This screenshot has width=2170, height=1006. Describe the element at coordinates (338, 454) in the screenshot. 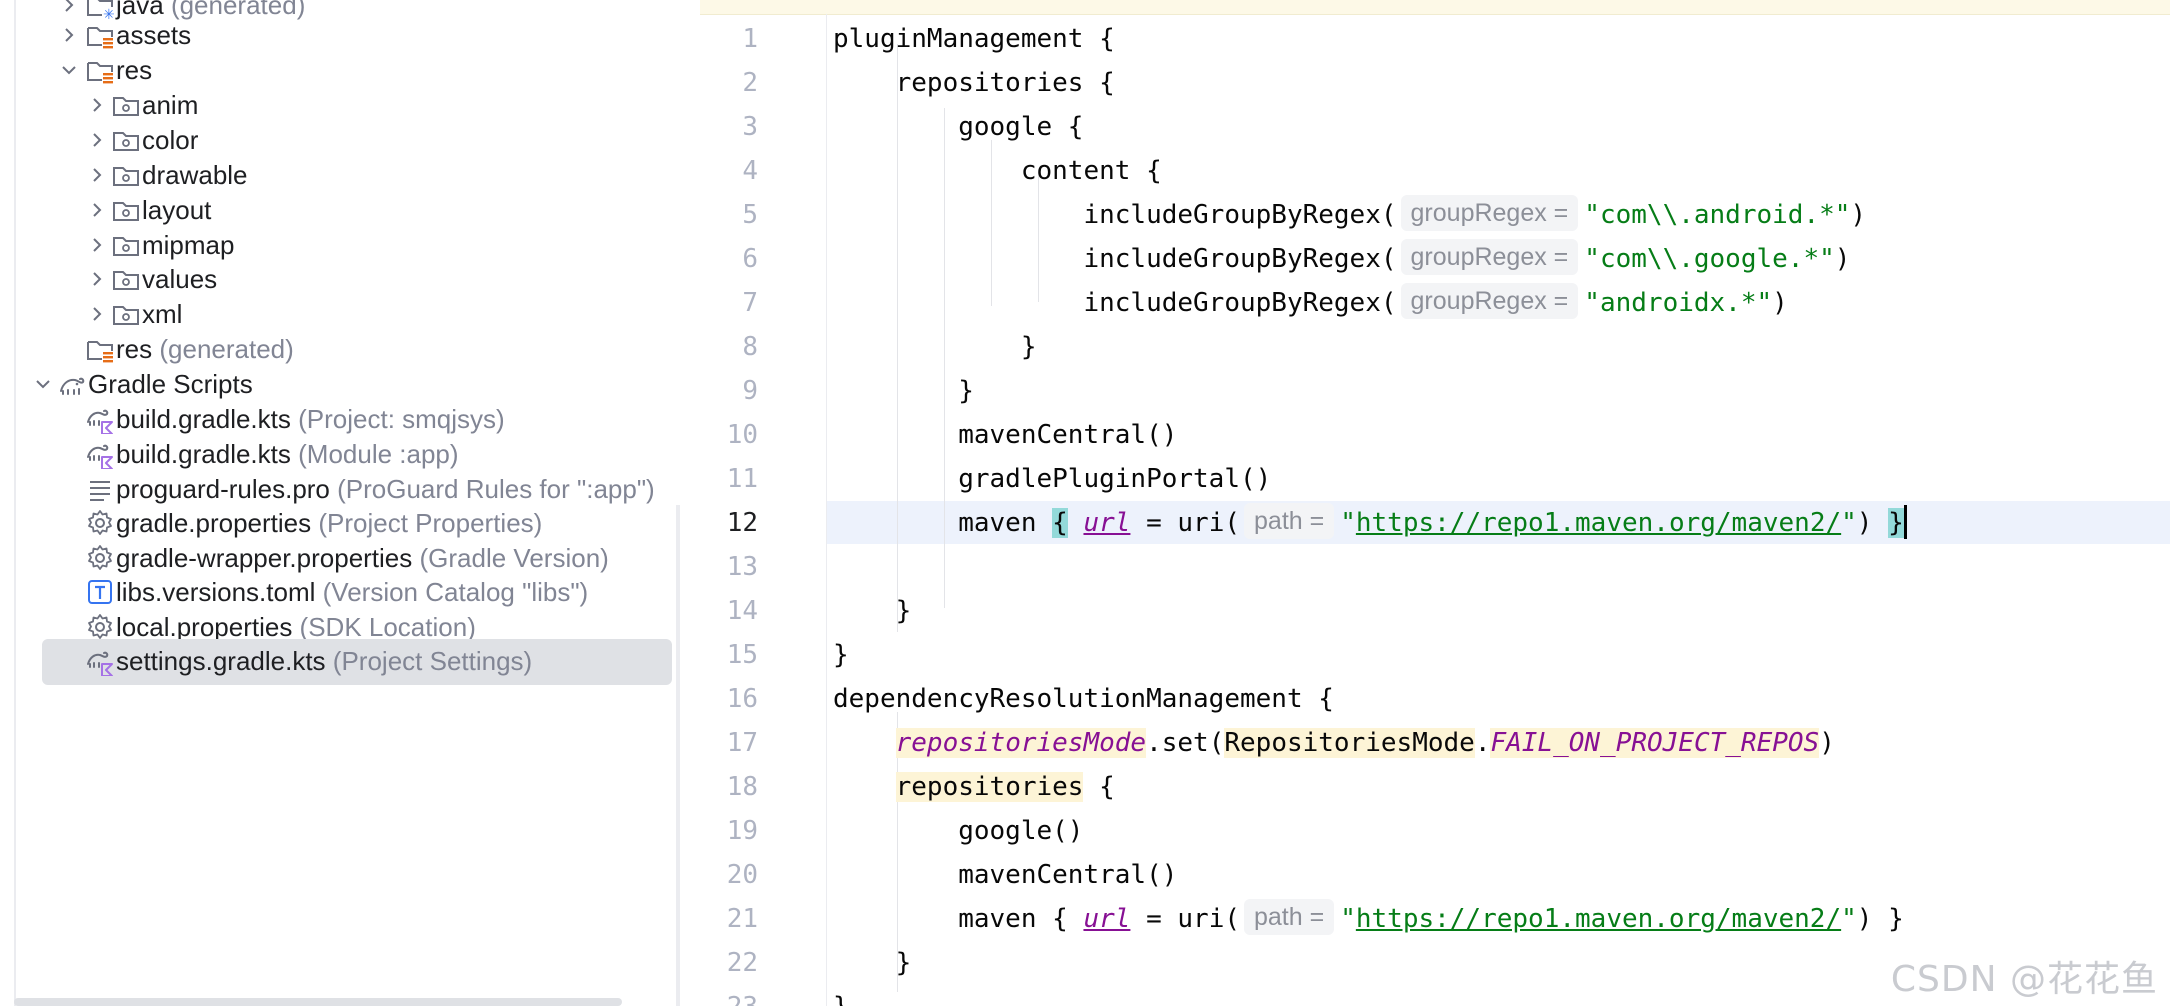

I see `tree-item-build-gradle-kts: build.gradle.kts (Module :app)` at that location.